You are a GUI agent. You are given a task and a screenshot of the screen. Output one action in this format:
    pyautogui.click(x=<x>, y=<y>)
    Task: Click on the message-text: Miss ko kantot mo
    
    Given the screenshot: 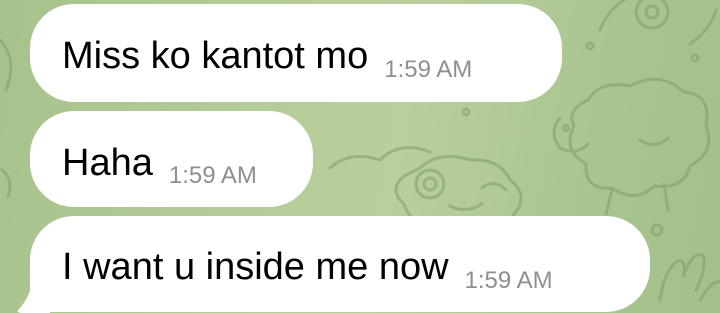 What is the action you would take?
    pyautogui.click(x=215, y=56)
    